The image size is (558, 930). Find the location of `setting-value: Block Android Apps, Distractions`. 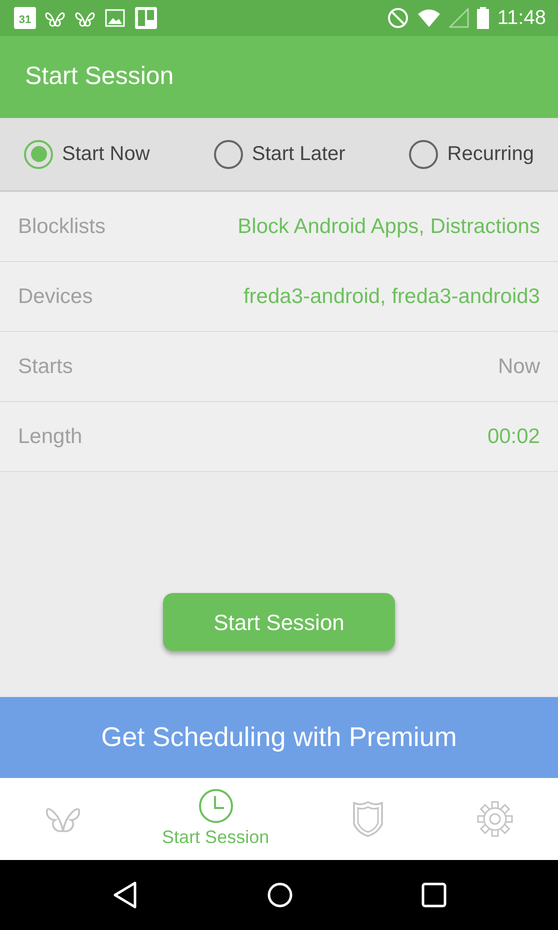

setting-value: Block Android Apps, Distractions is located at coordinates (389, 226).